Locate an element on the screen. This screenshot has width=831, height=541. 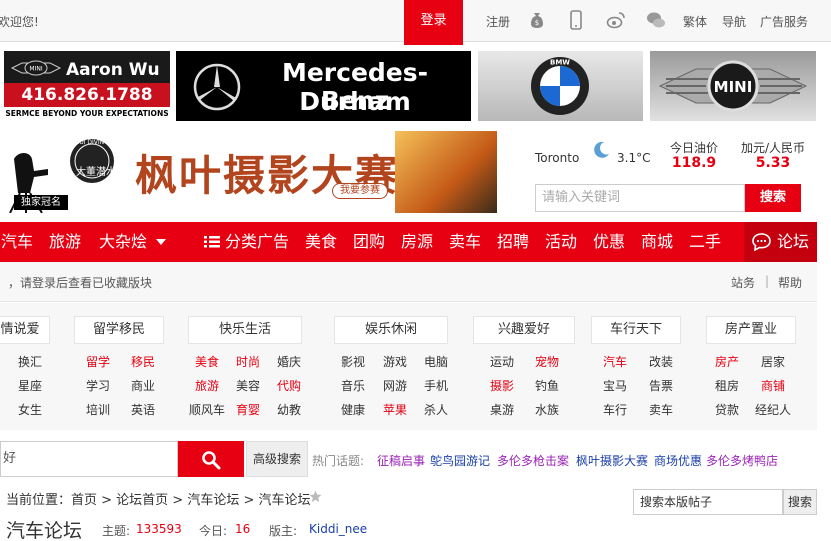
money-bag-icon: $ is located at coordinates (537, 20).